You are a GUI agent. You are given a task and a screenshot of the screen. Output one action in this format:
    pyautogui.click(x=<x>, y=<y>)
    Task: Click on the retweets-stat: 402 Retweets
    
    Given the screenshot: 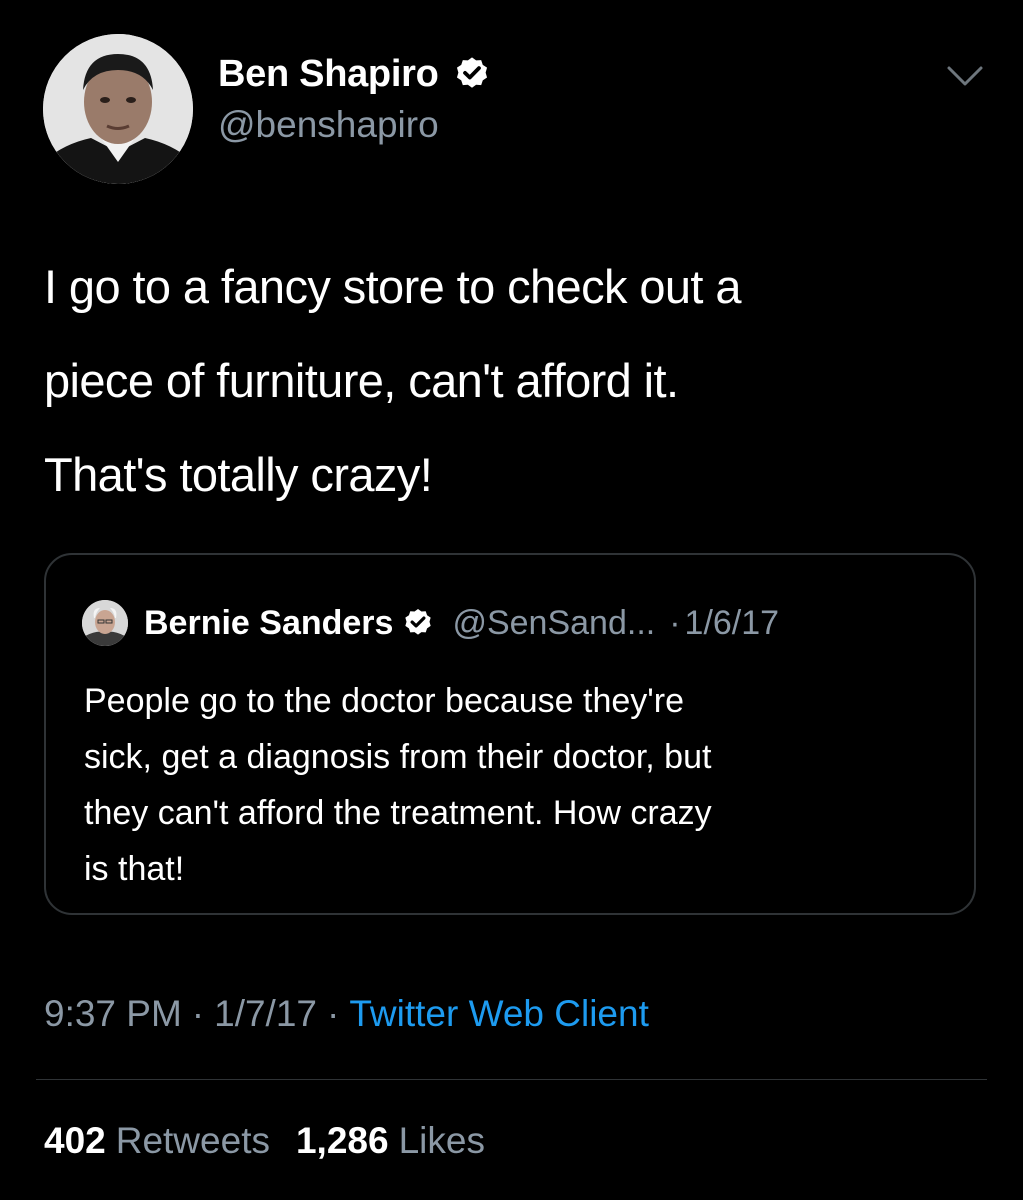 What is the action you would take?
    pyautogui.click(x=157, y=1141)
    